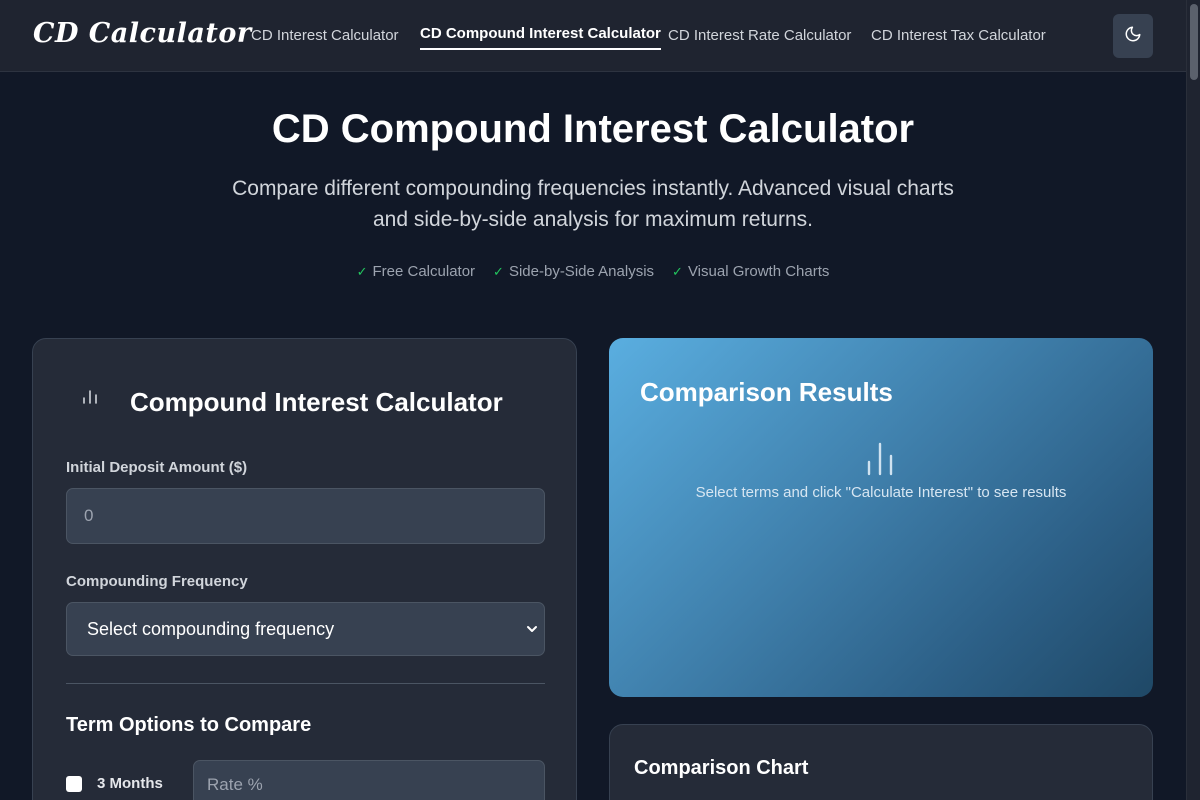 The height and width of the screenshot is (800, 1200). I want to click on frequency-select-value: Select compounding frequency, so click(211, 628).